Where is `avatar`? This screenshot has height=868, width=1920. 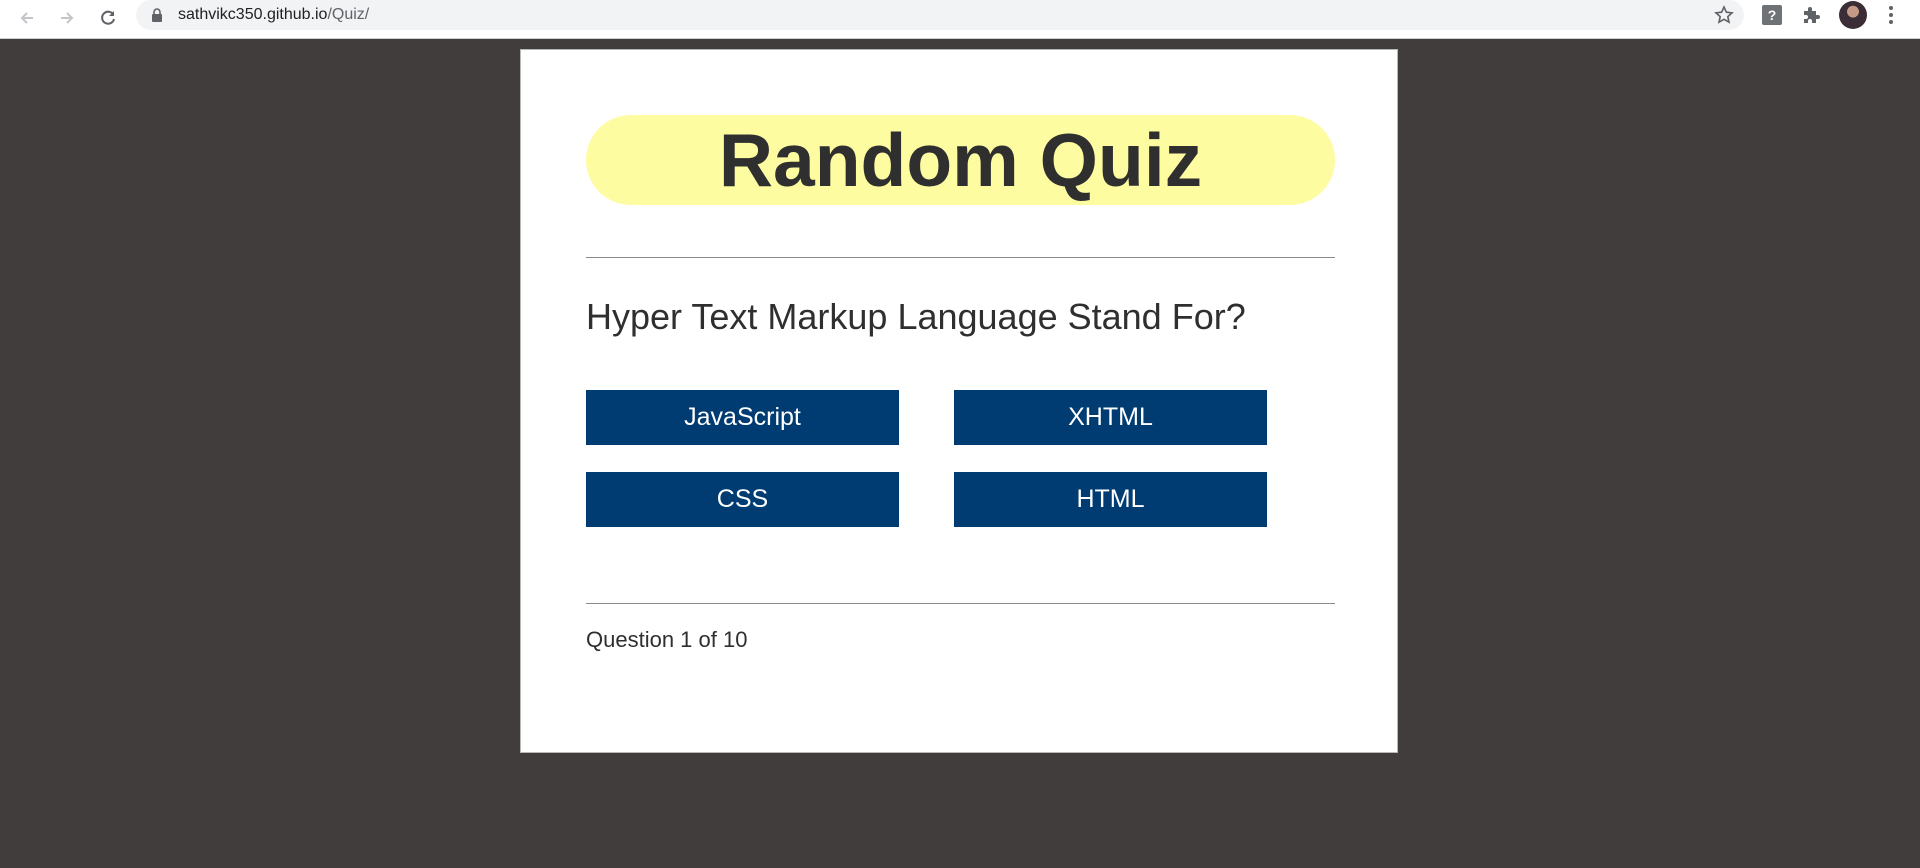
avatar is located at coordinates (1853, 15).